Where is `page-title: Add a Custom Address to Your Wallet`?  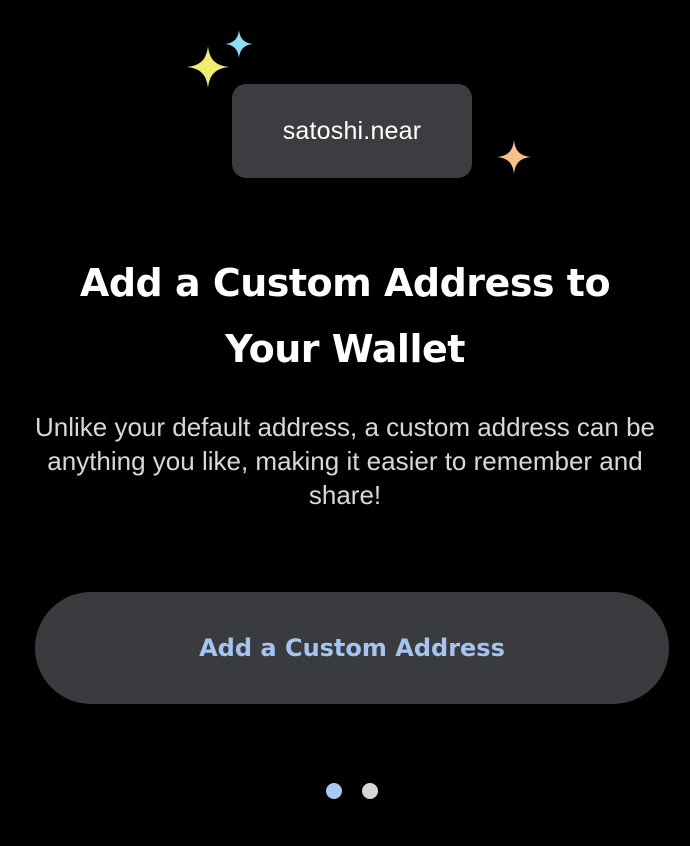 page-title: Add a Custom Address to Your Wallet is located at coordinates (345, 316).